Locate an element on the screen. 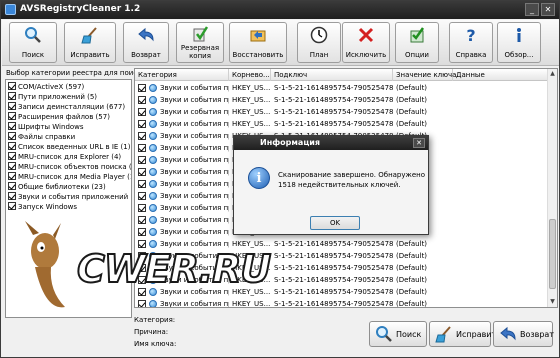  category-panel-title: Выбор категории реестра для поиска: is located at coordinates (77, 73).